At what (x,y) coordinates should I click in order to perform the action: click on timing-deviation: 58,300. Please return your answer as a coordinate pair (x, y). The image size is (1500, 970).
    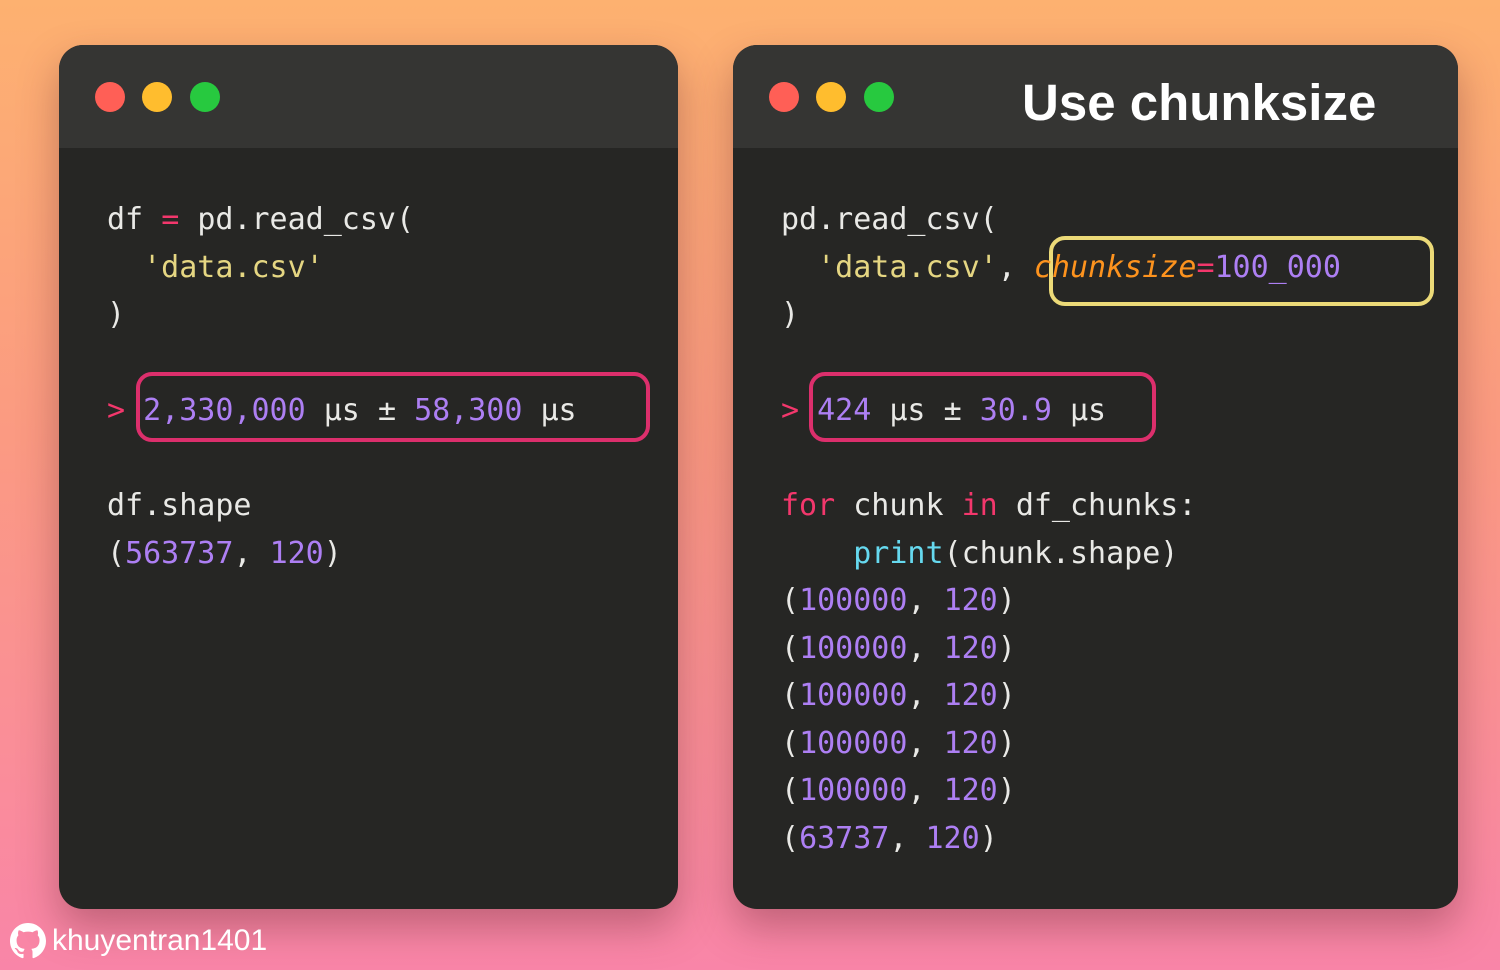
    Looking at the image, I should click on (468, 410).